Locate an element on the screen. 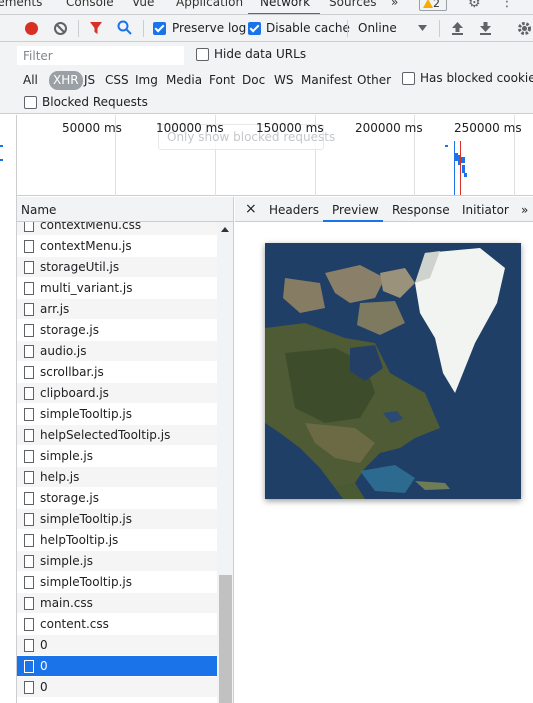 The width and height of the screenshot is (533, 703). warnings-badge: 2 is located at coordinates (433, 5).